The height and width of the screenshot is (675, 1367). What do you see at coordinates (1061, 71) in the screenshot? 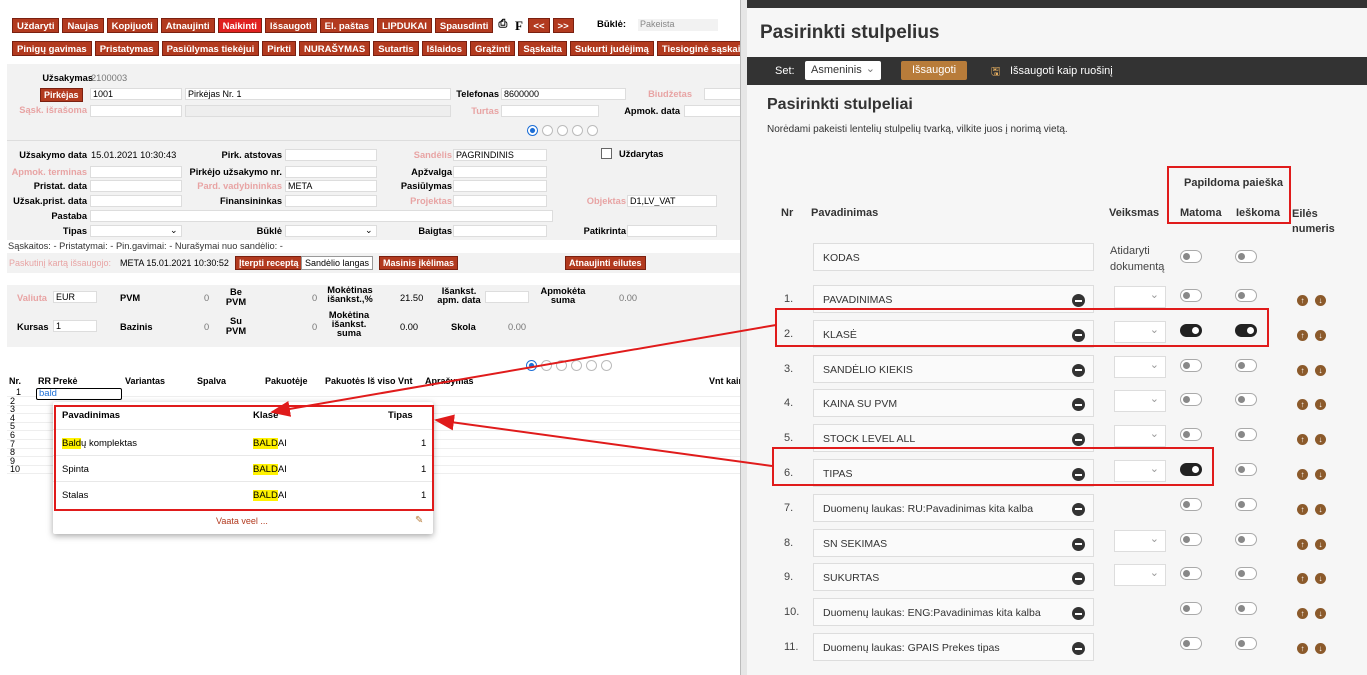
I see `save-as-template-button: Išsaugoti kaip ruošinį` at bounding box center [1061, 71].